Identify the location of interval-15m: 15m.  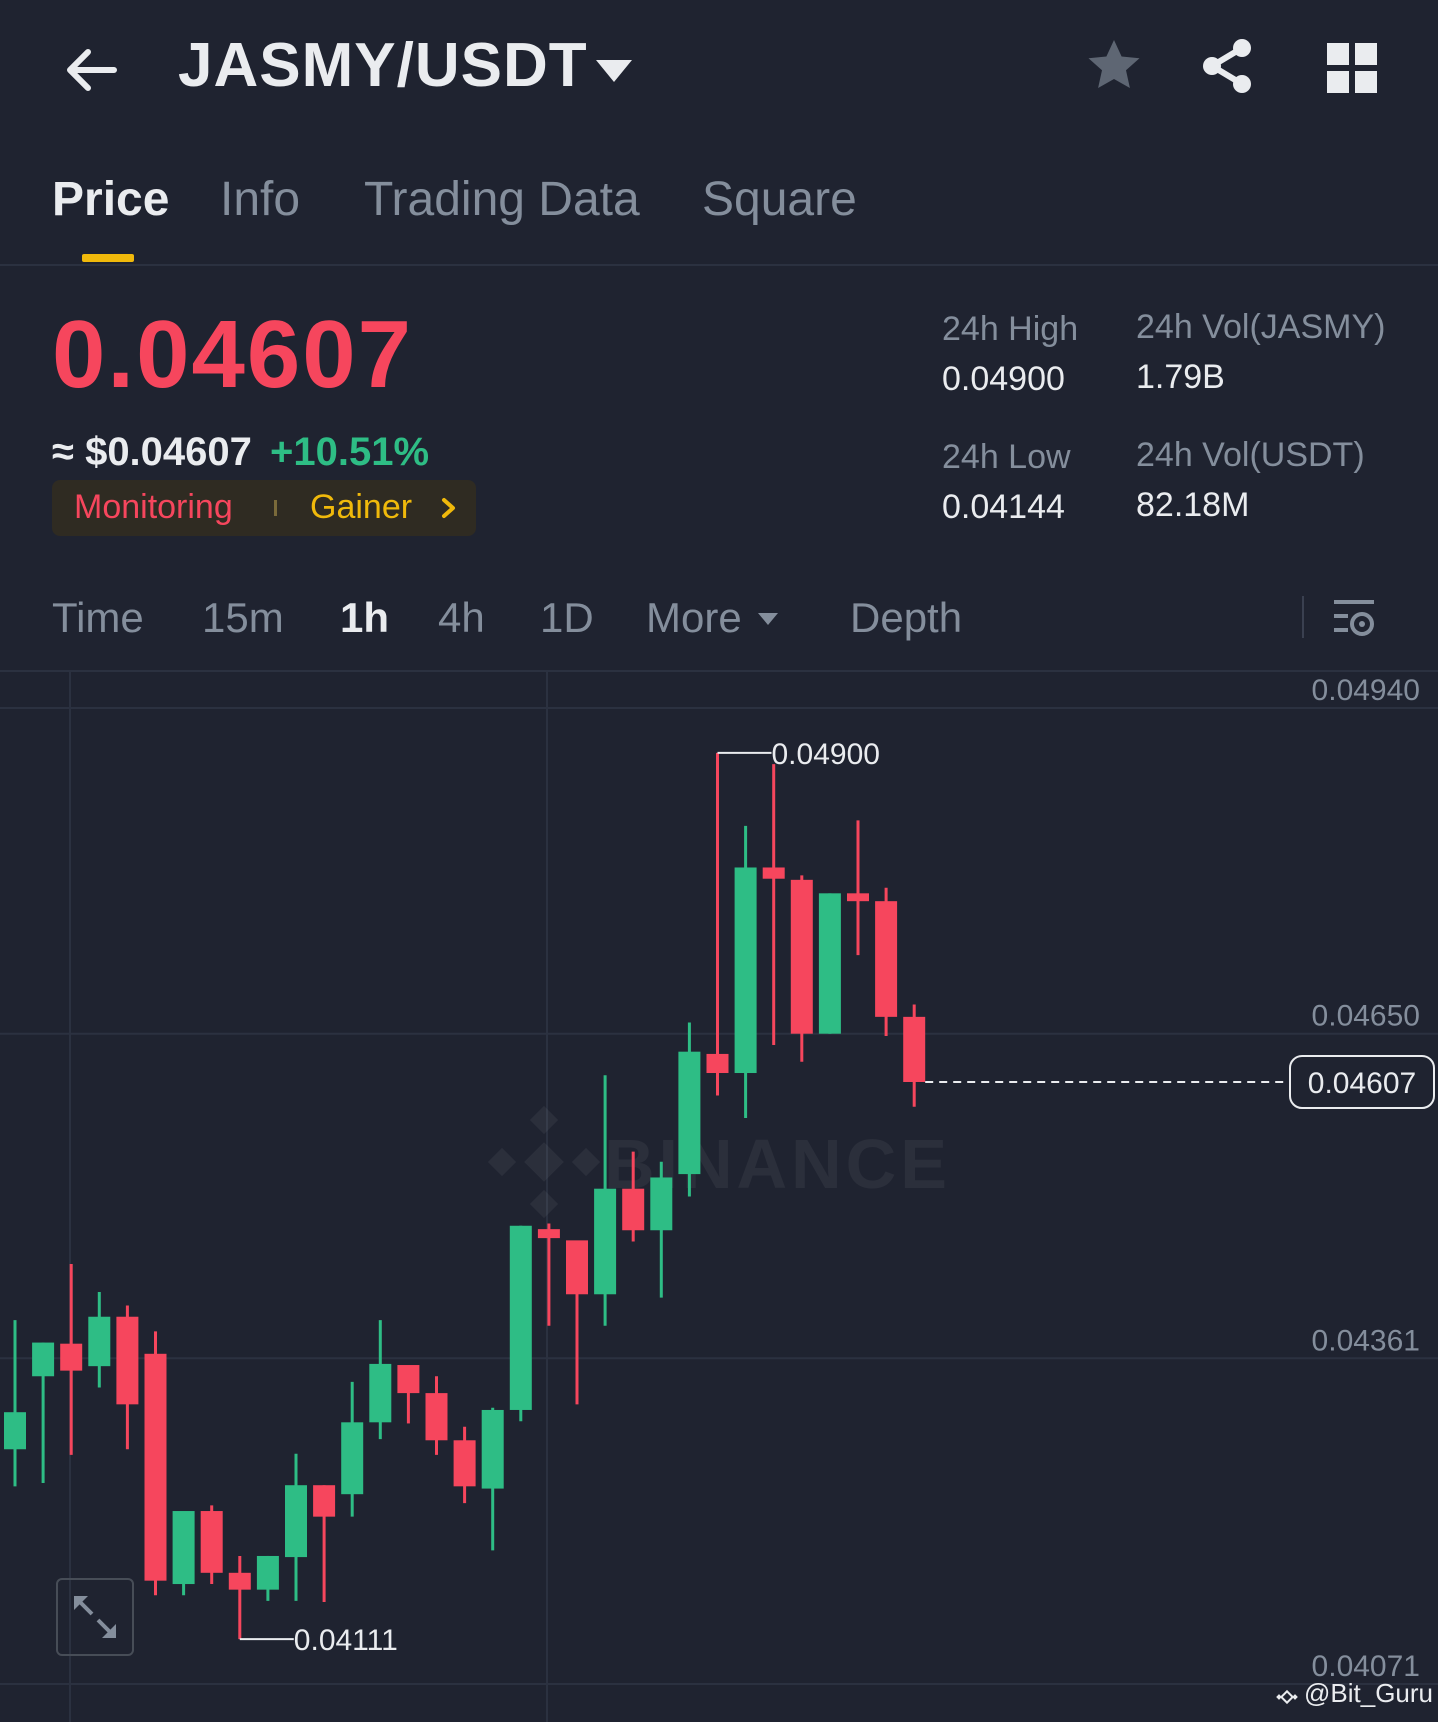
(243, 618).